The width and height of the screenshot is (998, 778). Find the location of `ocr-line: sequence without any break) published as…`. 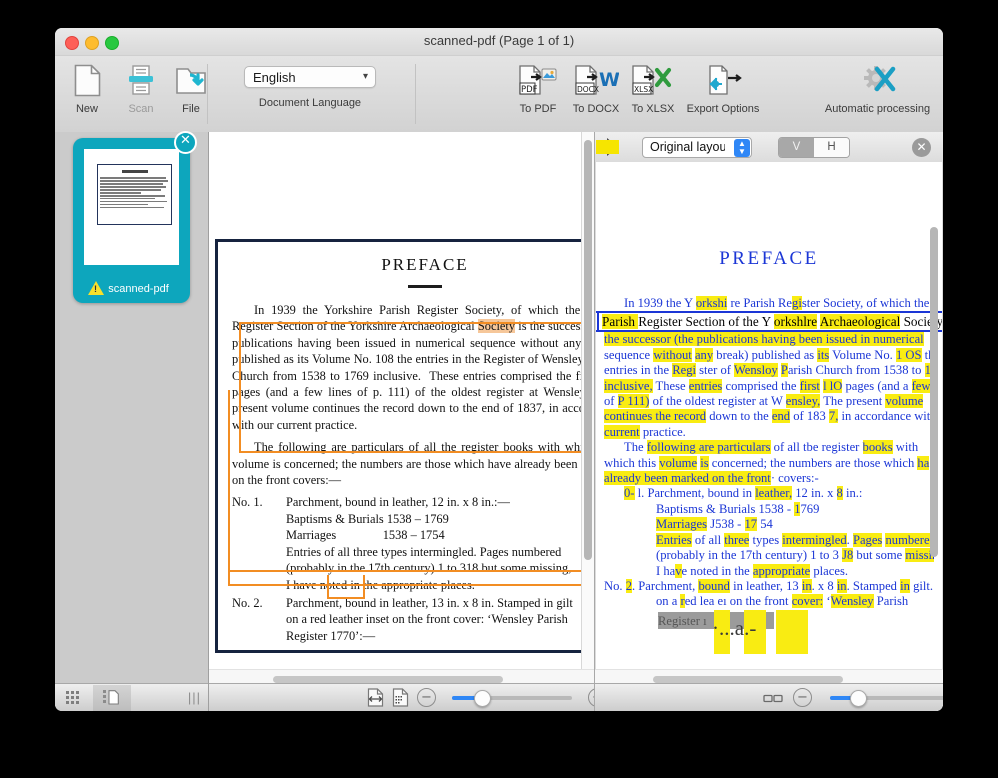

ocr-line: sequence without any break) published as… is located at coordinates (769, 355).